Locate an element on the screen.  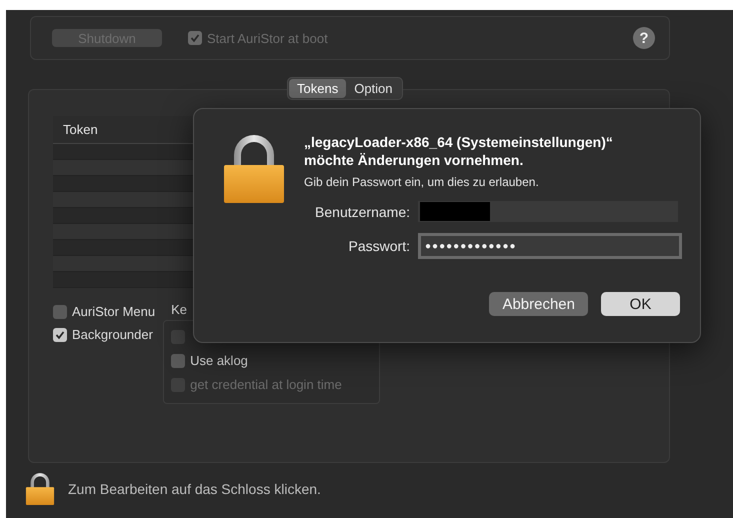
tab: Option is located at coordinates (373, 88).